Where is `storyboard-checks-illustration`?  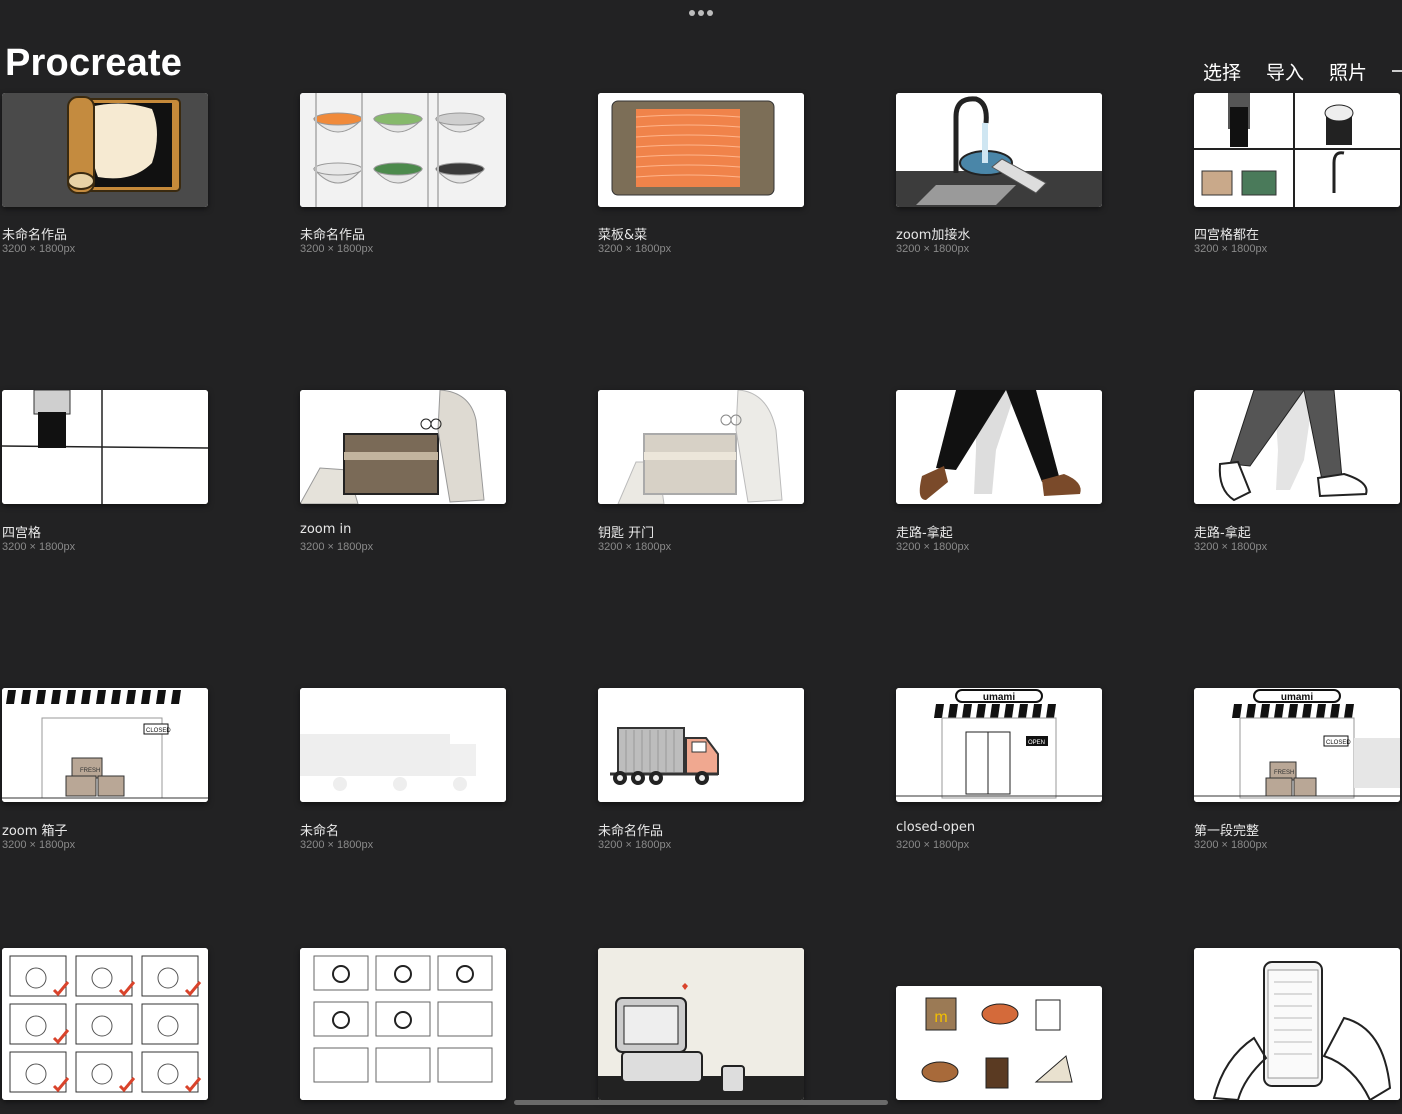 storyboard-checks-illustration is located at coordinates (105, 1024).